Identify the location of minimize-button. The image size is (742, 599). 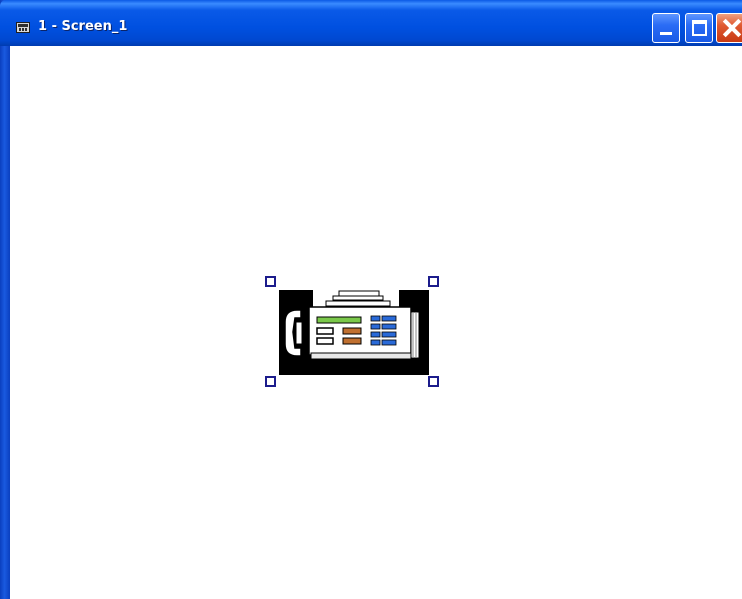
(666, 28).